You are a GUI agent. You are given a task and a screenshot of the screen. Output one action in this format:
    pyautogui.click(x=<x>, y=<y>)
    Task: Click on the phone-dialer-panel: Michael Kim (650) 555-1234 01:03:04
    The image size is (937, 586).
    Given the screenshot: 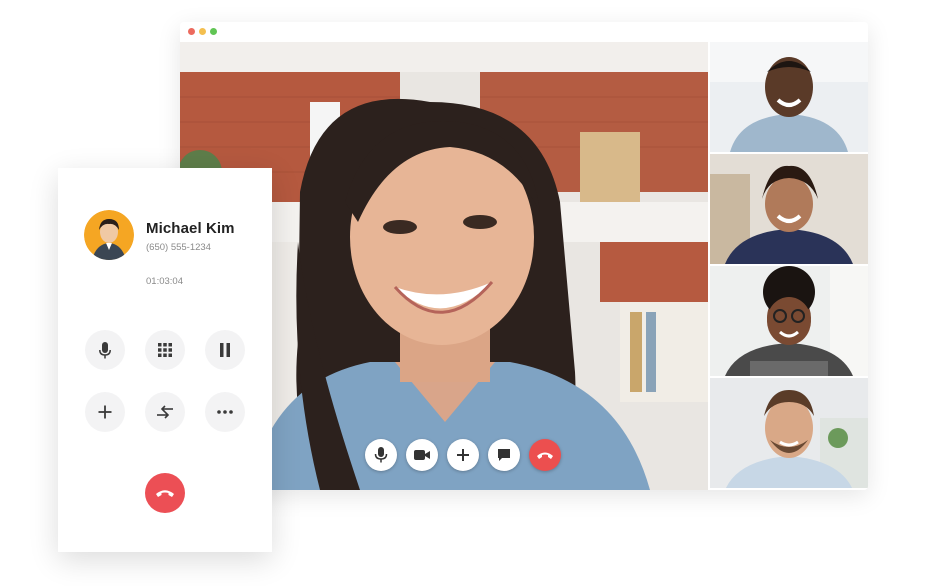 What is the action you would take?
    pyautogui.click(x=165, y=360)
    